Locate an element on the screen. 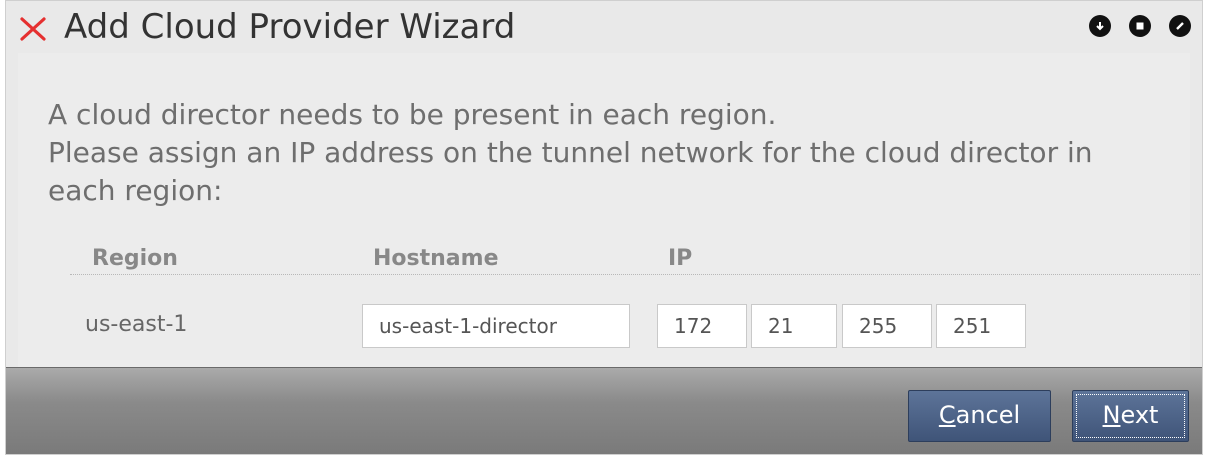 The image size is (1208, 458). minimize-icon is located at coordinates (1100, 26).